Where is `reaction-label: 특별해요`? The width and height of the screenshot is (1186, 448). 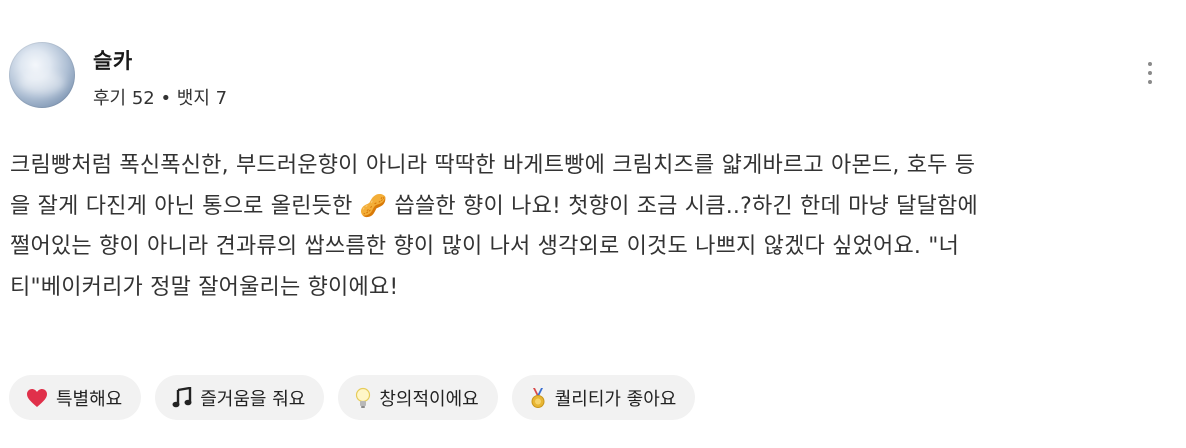 reaction-label: 특별해요 is located at coordinates (89, 399).